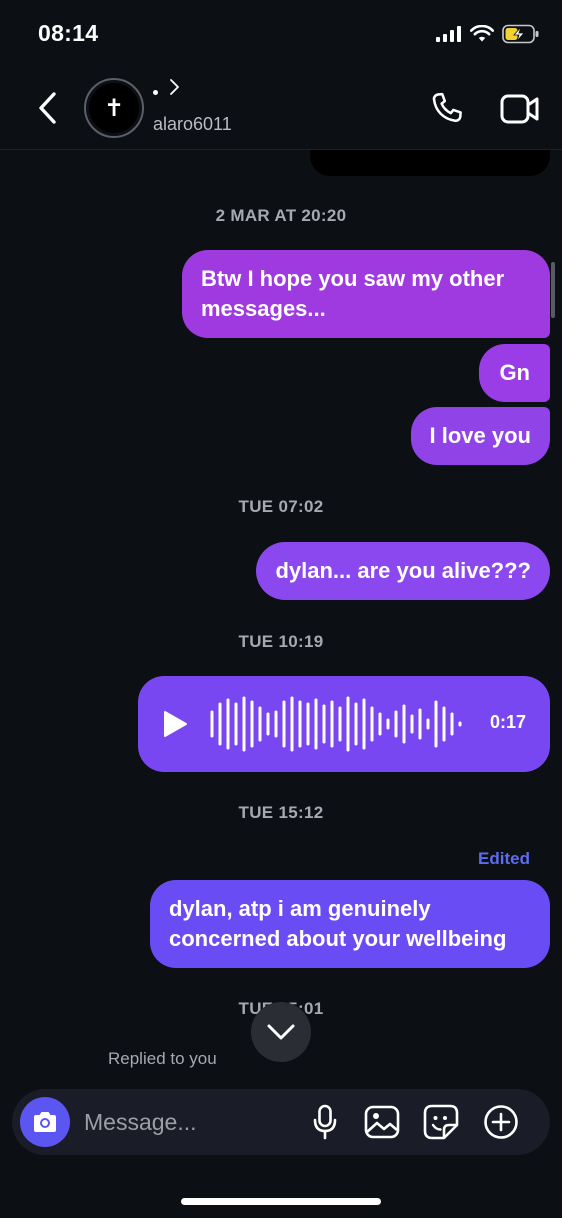 This screenshot has height=1218, width=562. What do you see at coordinates (507, 722) in the screenshot?
I see `voice-duration: 0:17` at bounding box center [507, 722].